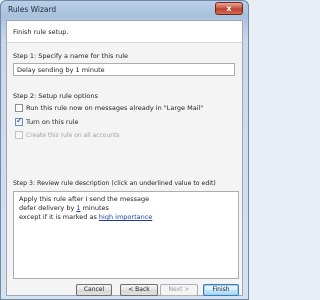 The height and width of the screenshot is (300, 320). What do you see at coordinates (84, 199) in the screenshot?
I see `desc-line-1: Apply this rule after I send the message` at bounding box center [84, 199].